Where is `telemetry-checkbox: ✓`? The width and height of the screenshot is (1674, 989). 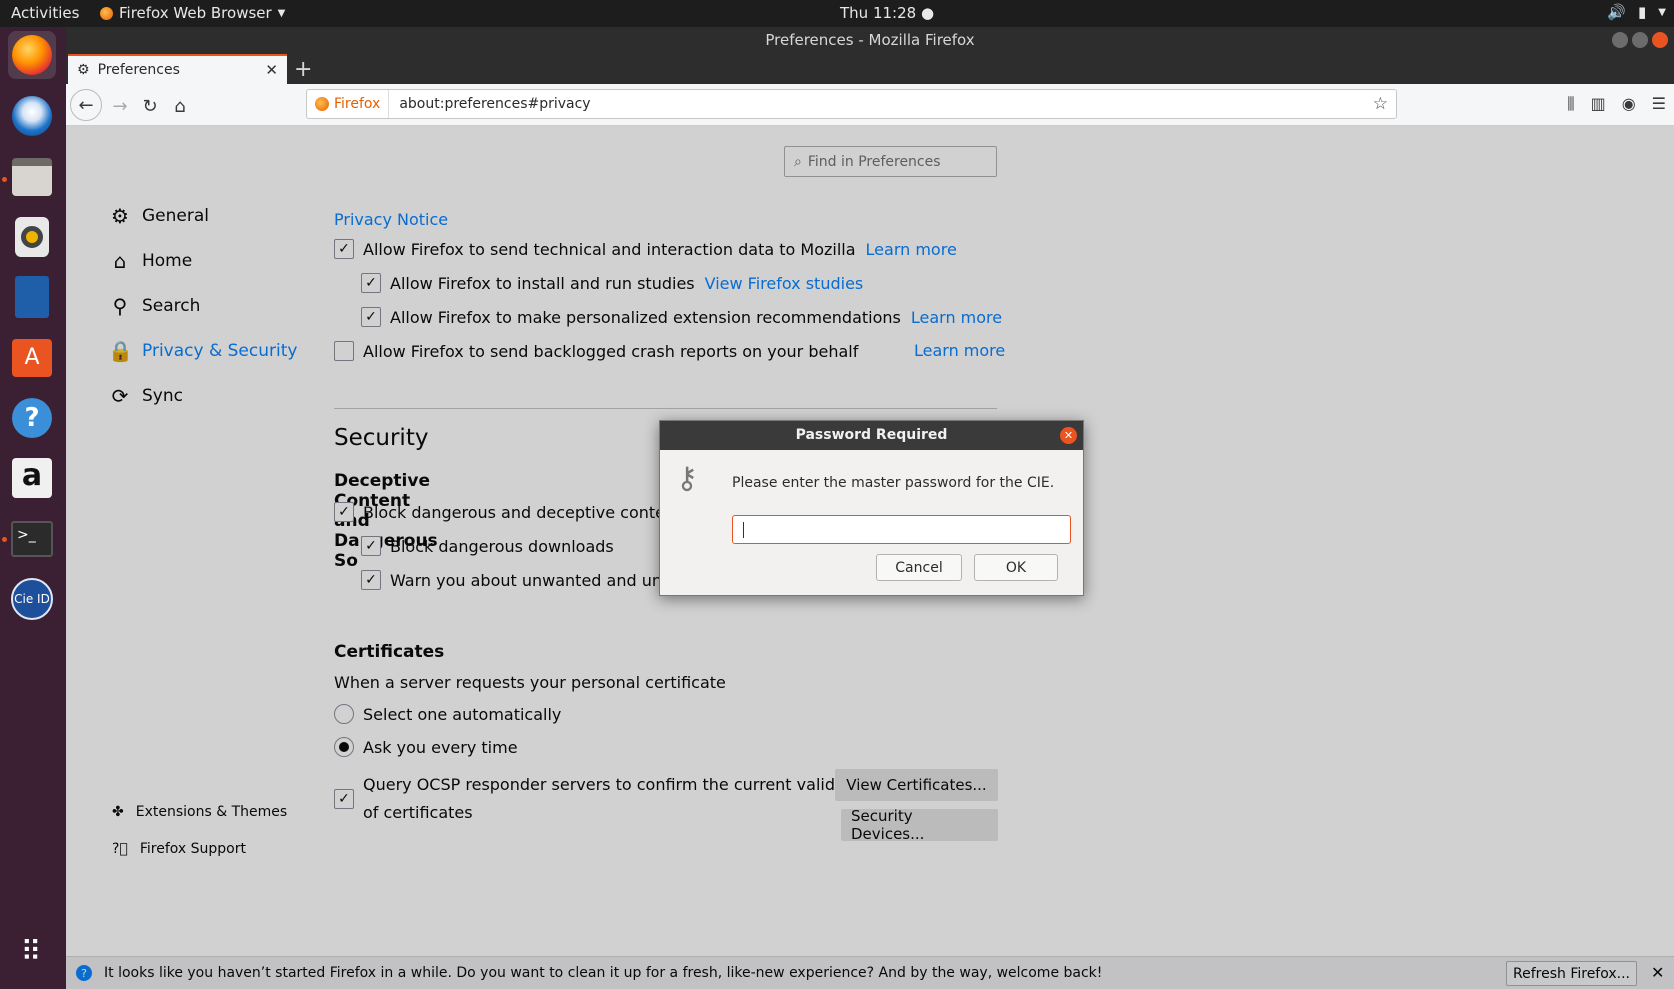
telemetry-checkbox: ✓ is located at coordinates (344, 249).